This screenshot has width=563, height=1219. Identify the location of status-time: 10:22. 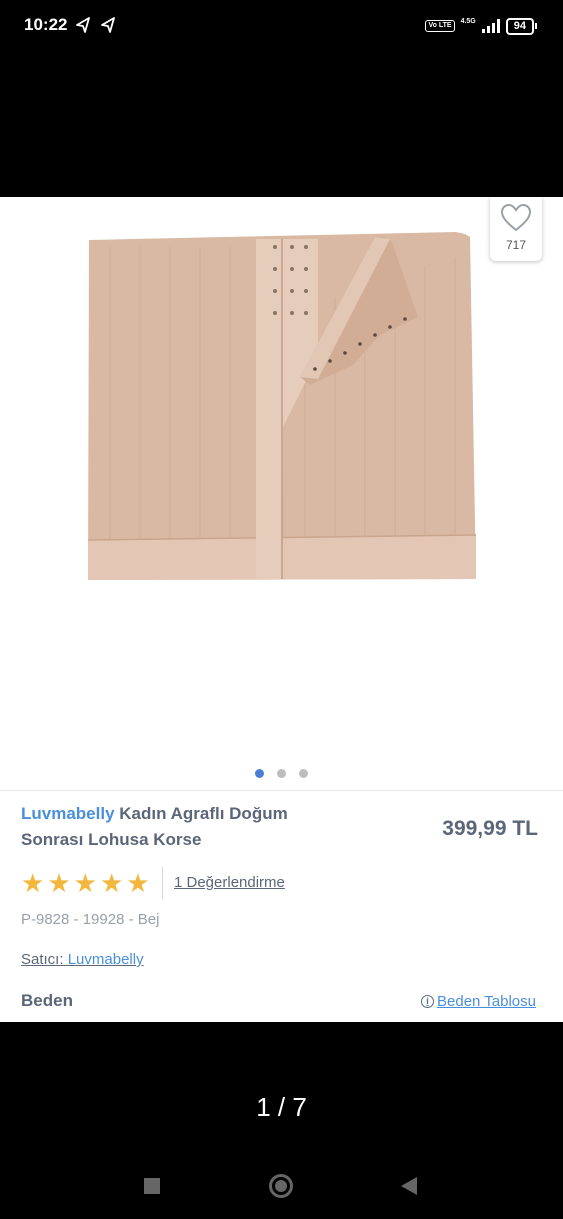
(46, 24).